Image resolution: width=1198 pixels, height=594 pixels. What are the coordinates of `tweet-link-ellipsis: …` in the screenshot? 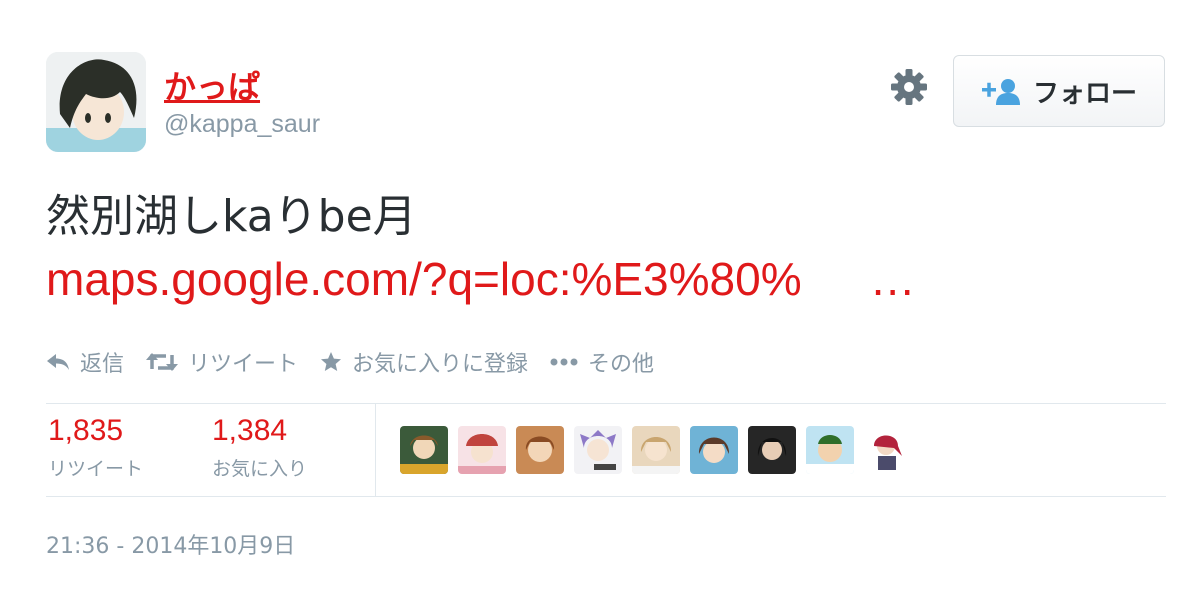 It's located at (892, 279).